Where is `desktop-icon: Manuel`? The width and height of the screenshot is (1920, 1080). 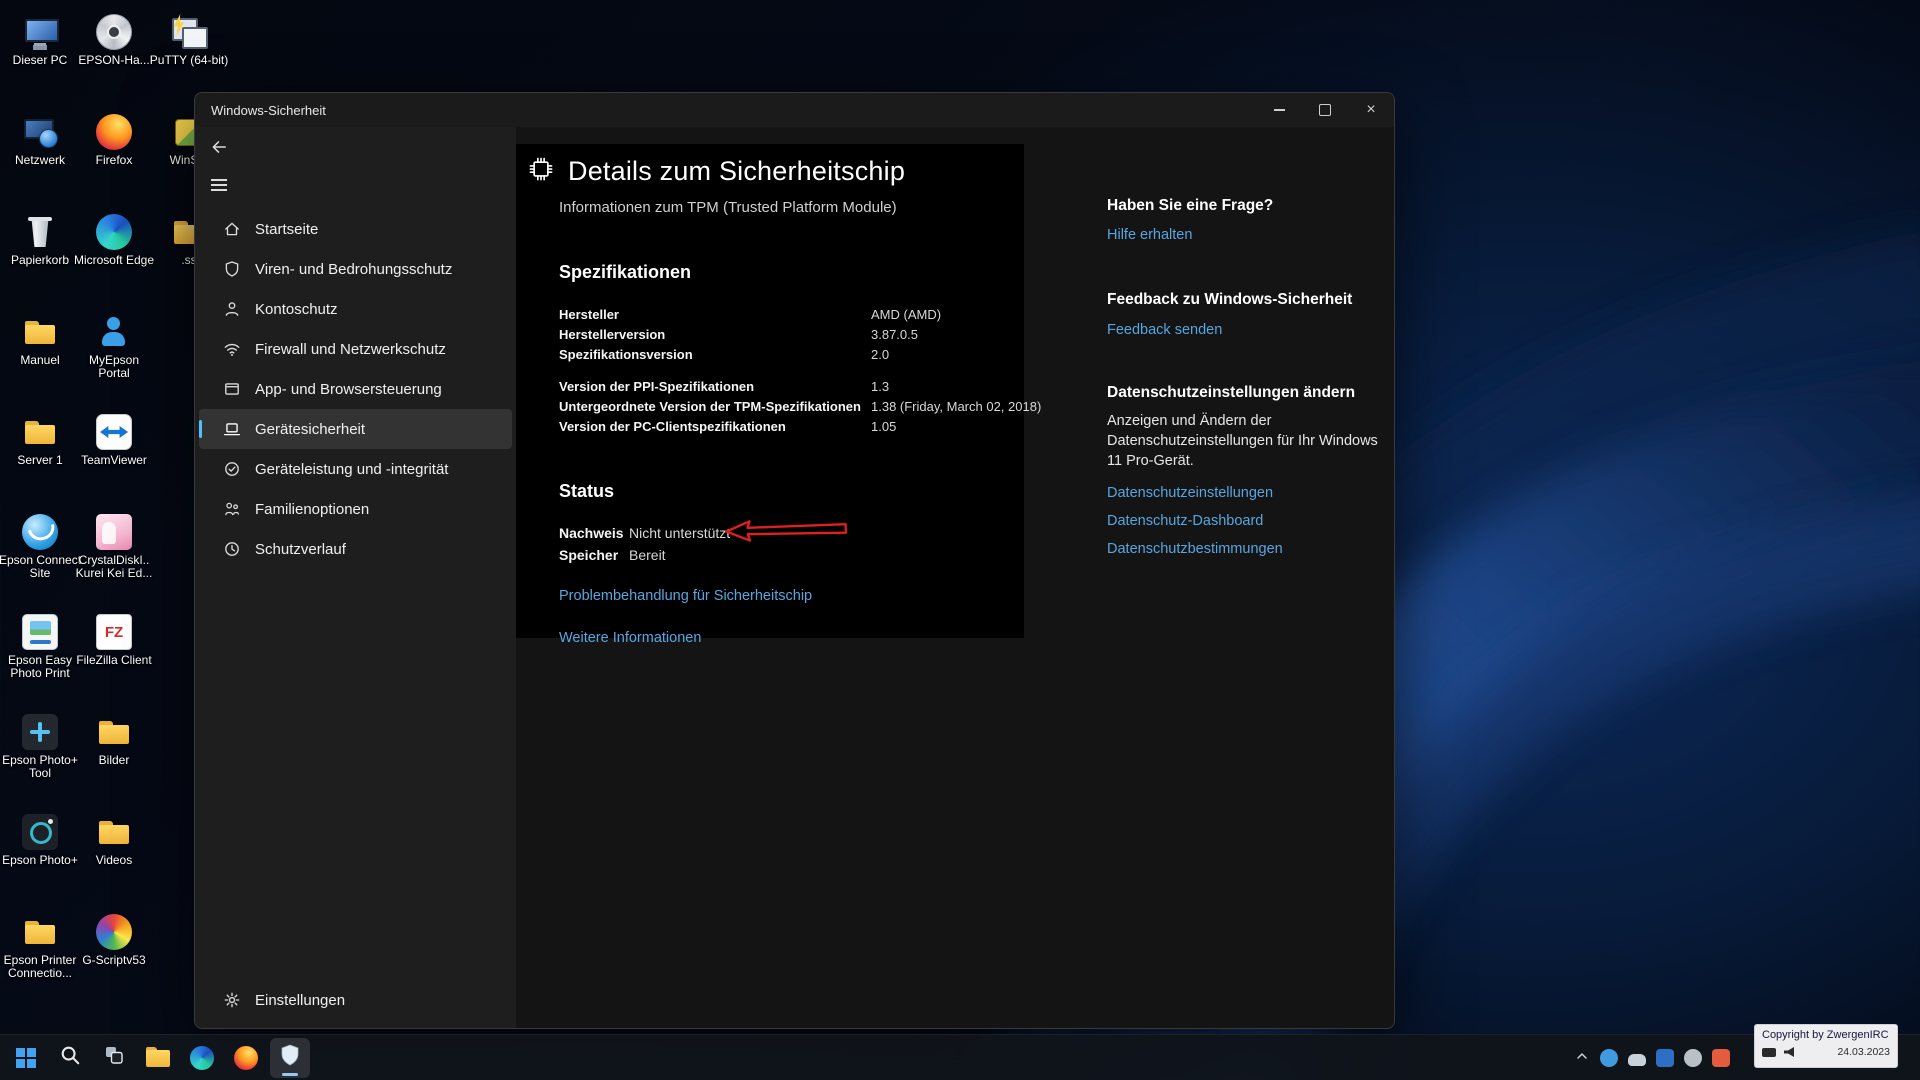
desktop-icon: Manuel is located at coordinates (41, 360).